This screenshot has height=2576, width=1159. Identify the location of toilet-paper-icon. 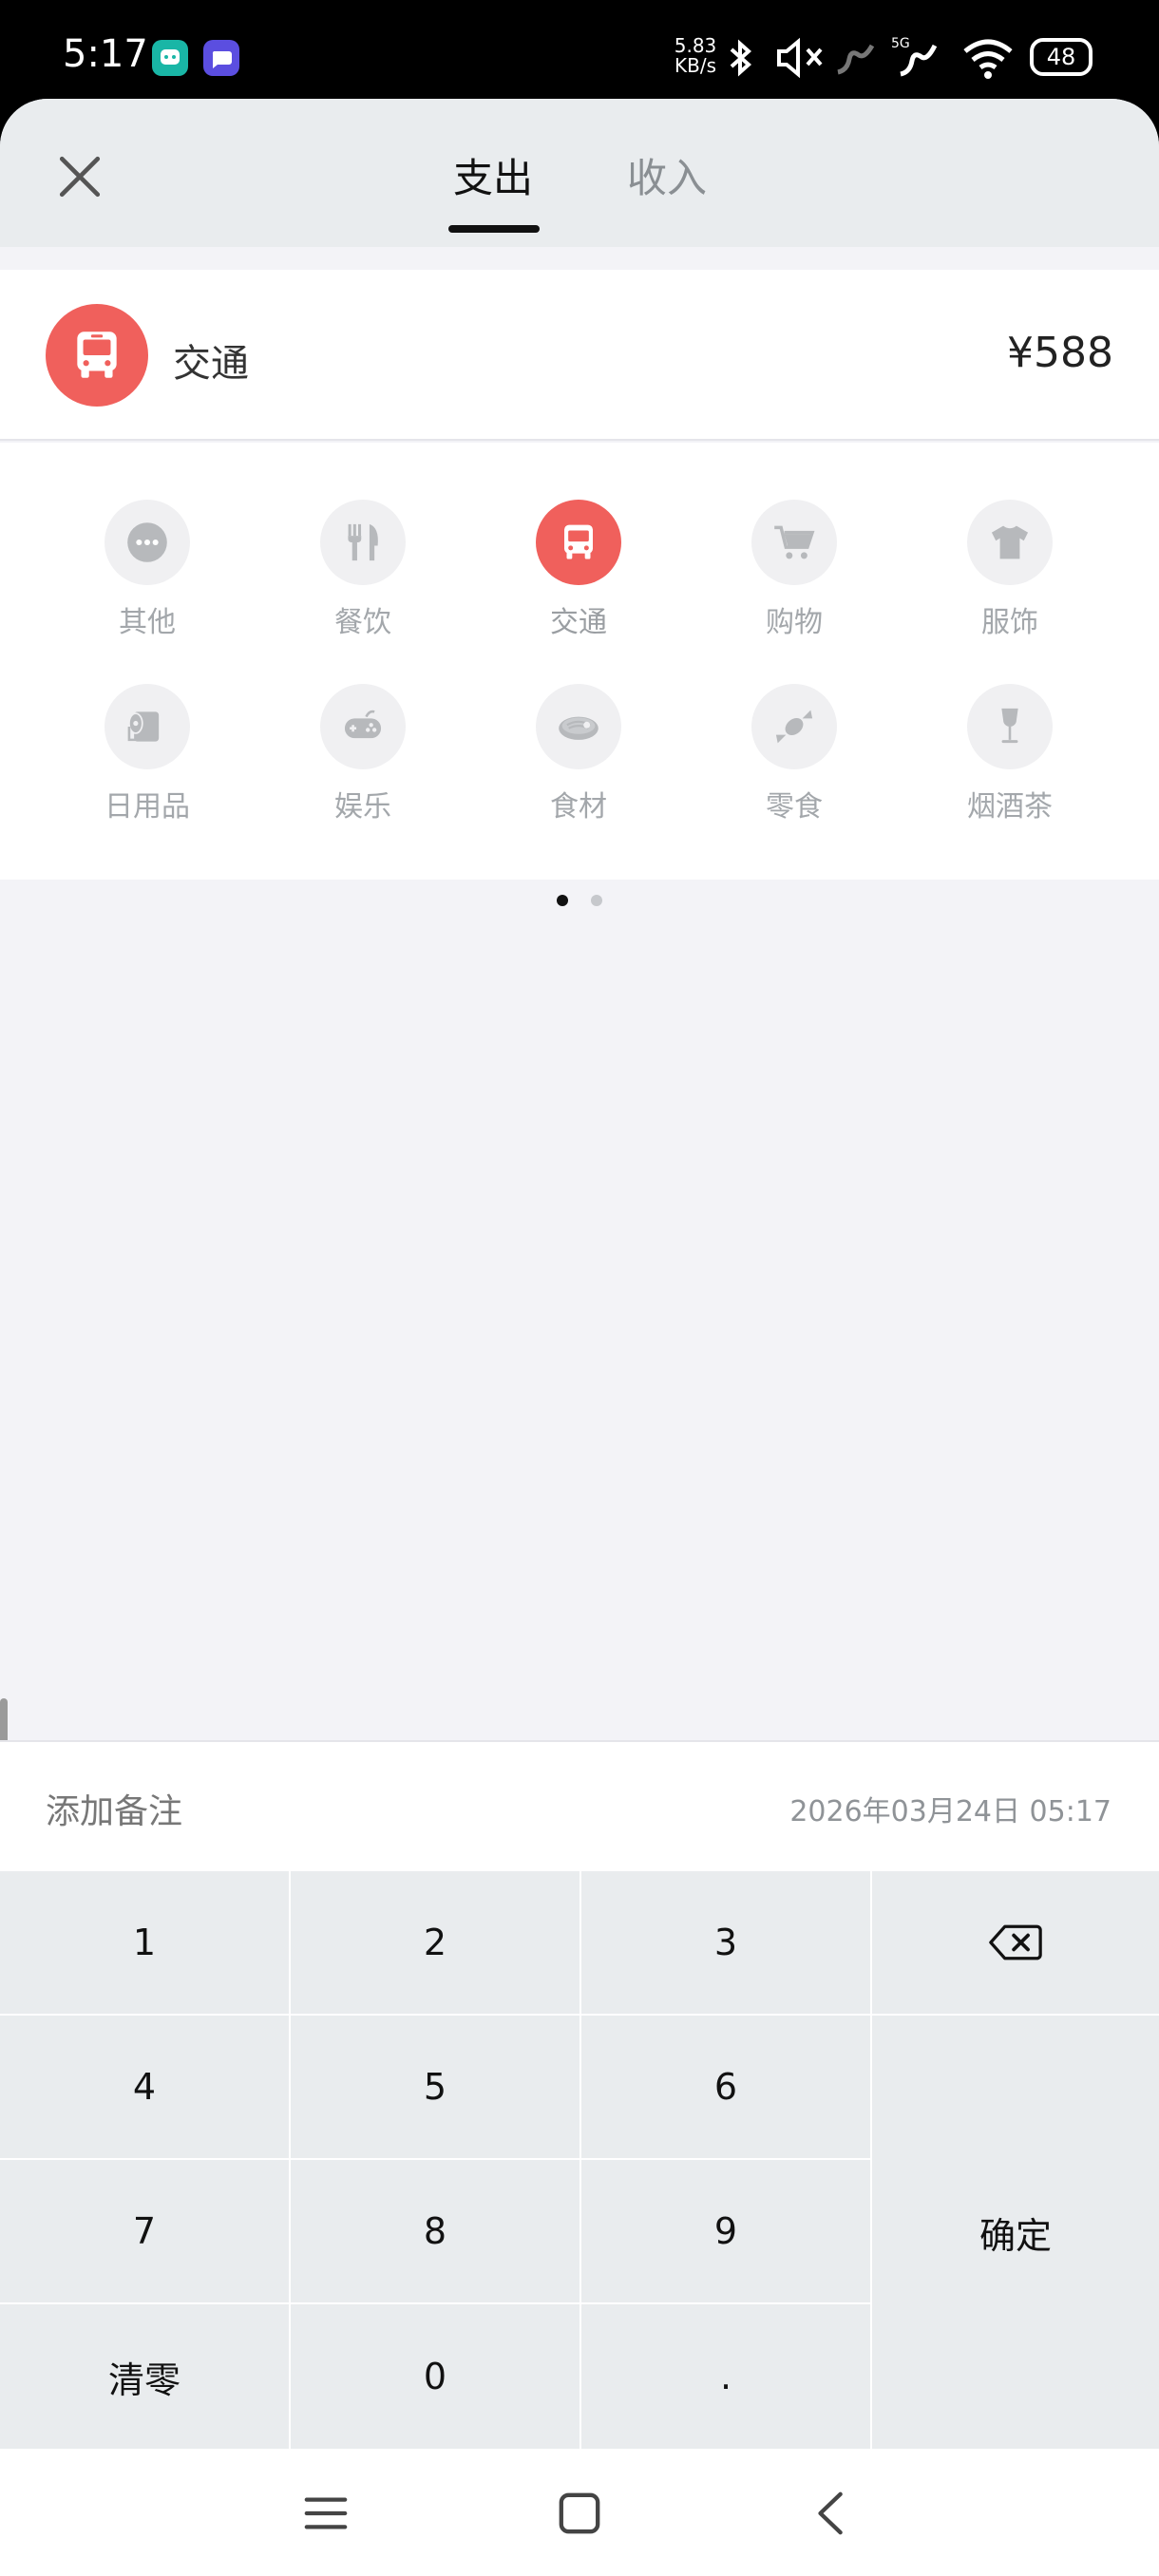
(147, 726).